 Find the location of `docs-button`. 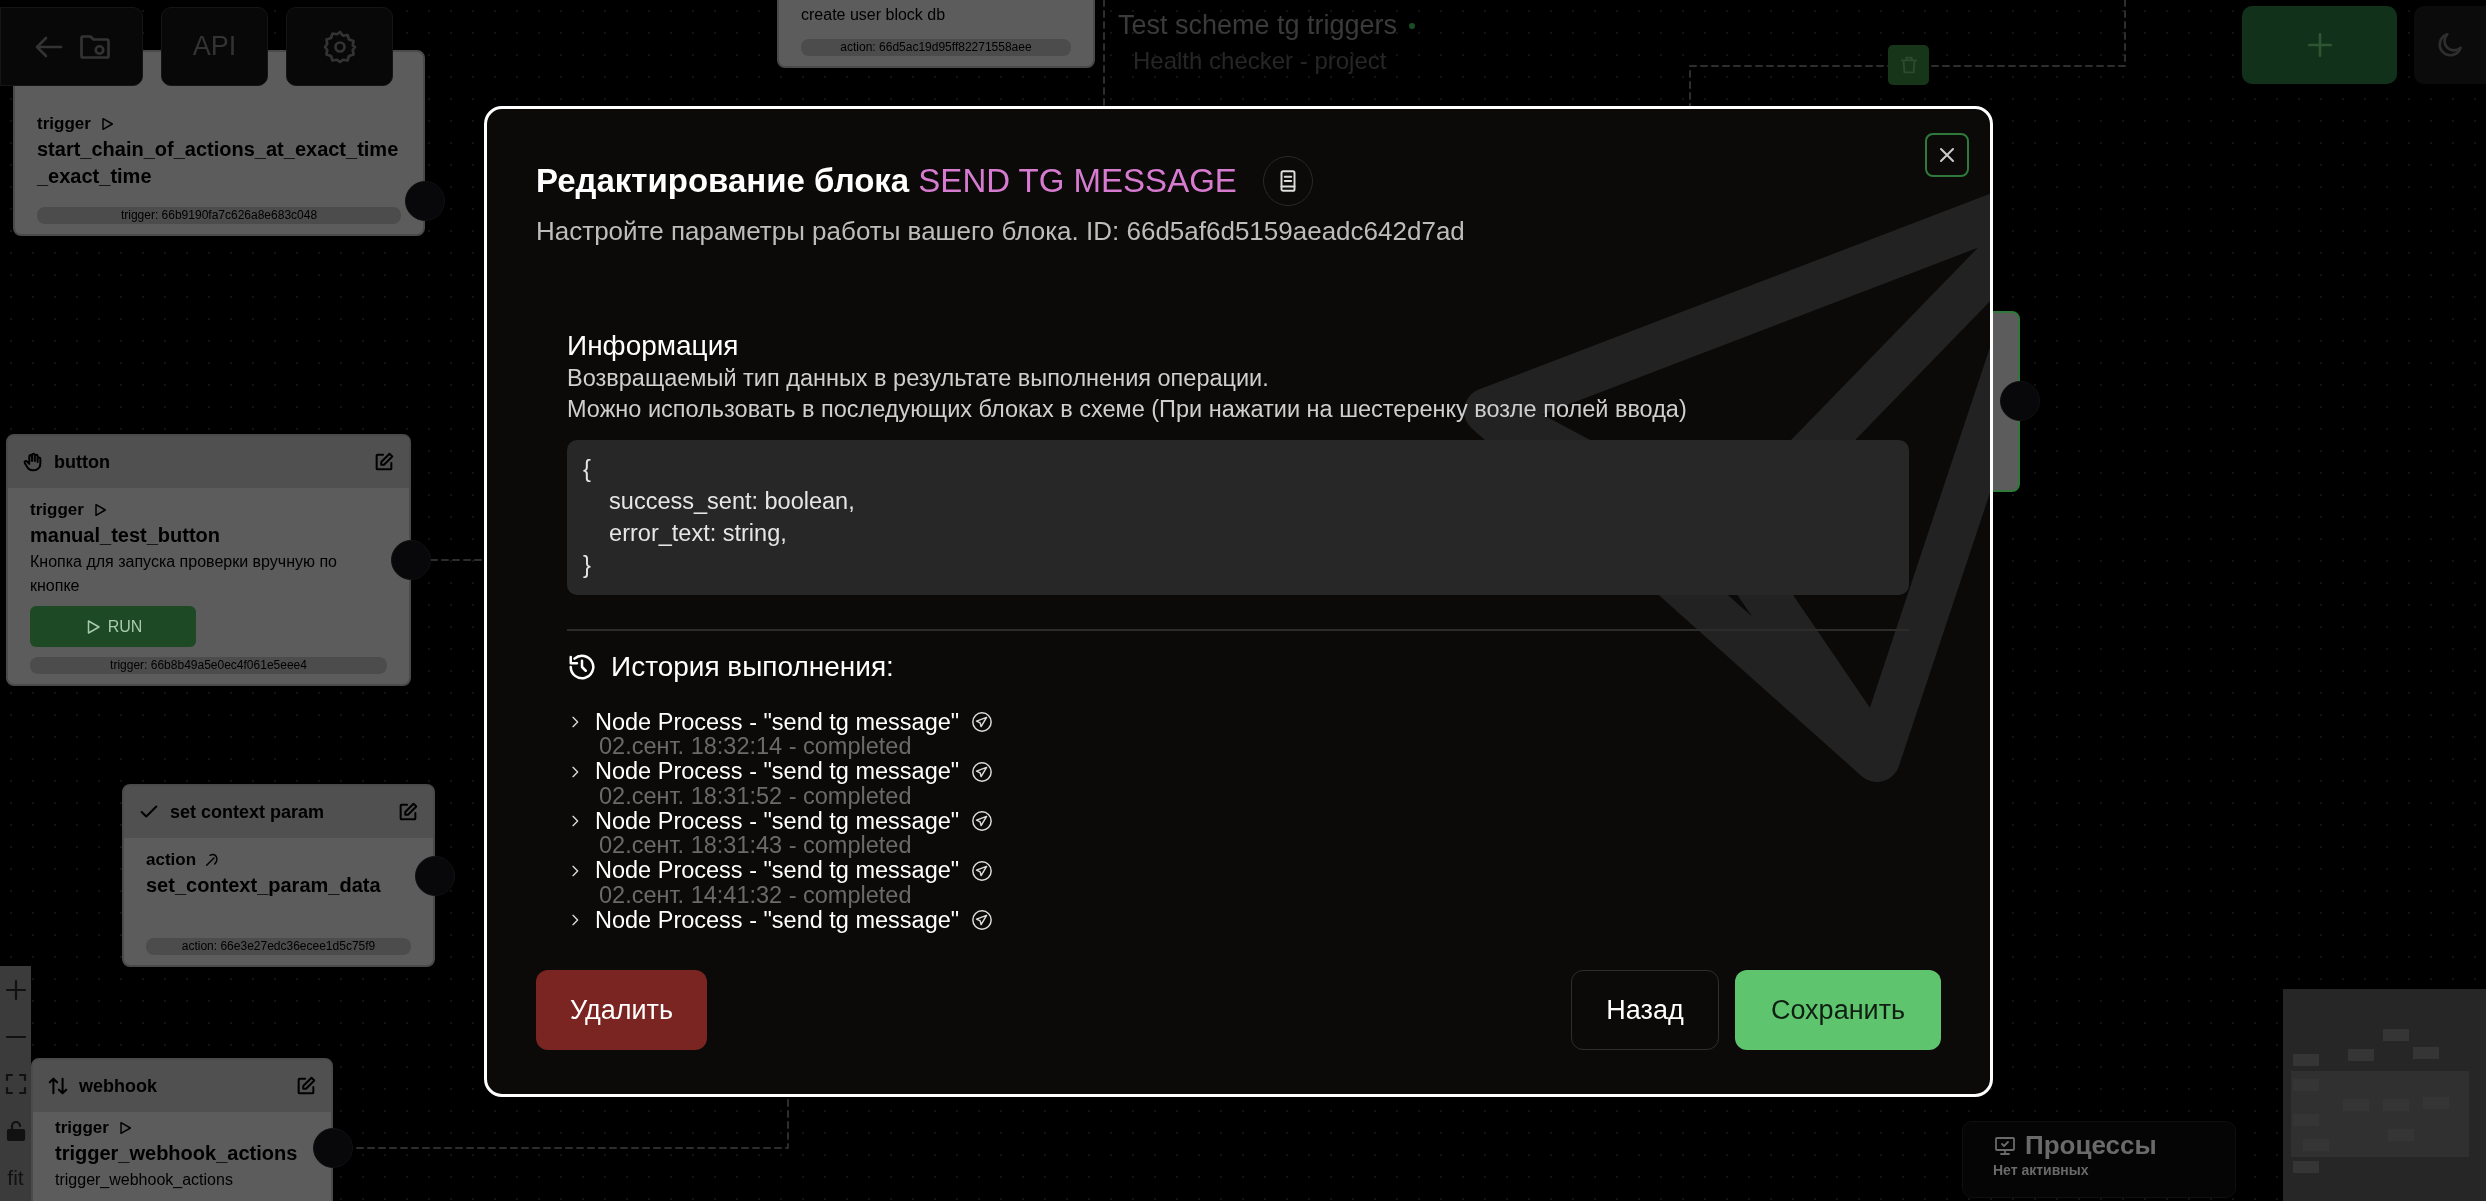

docs-button is located at coordinates (1287, 181).